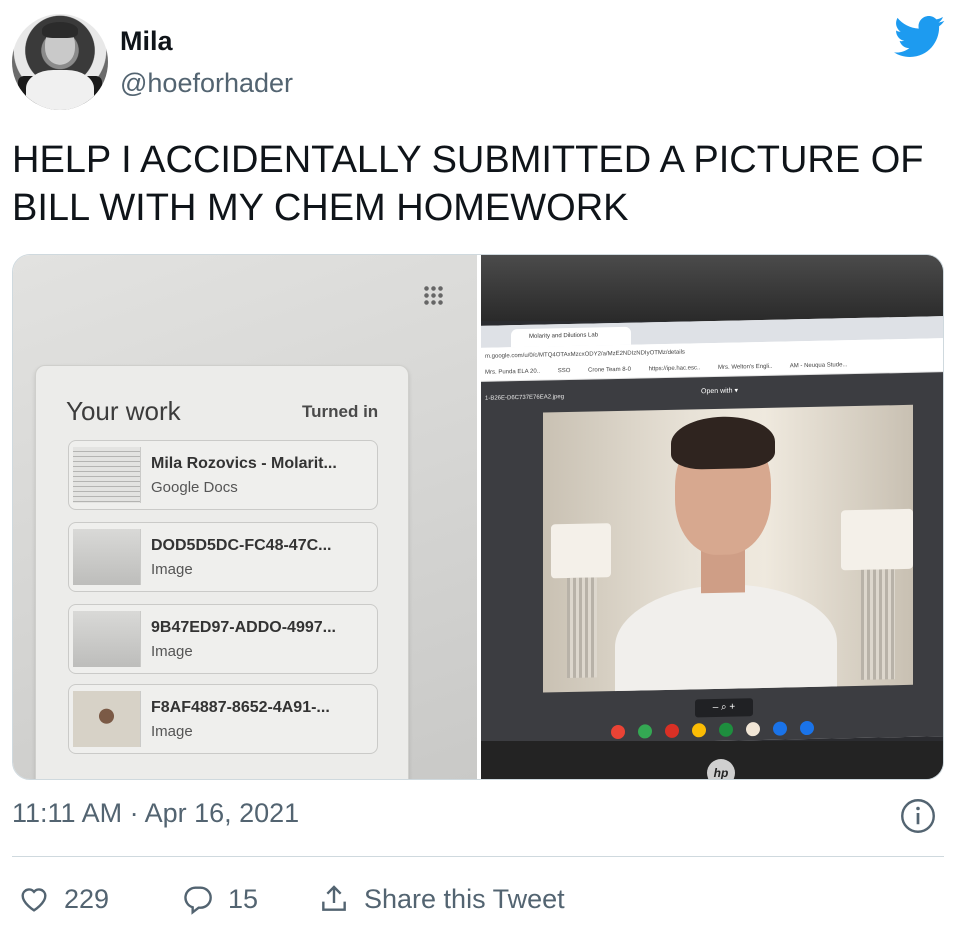 The image size is (966, 928). Describe the element at coordinates (155, 813) in the screenshot. I see `tweet-timestamp: 11:11 AM · Apr 16, 2021` at that location.